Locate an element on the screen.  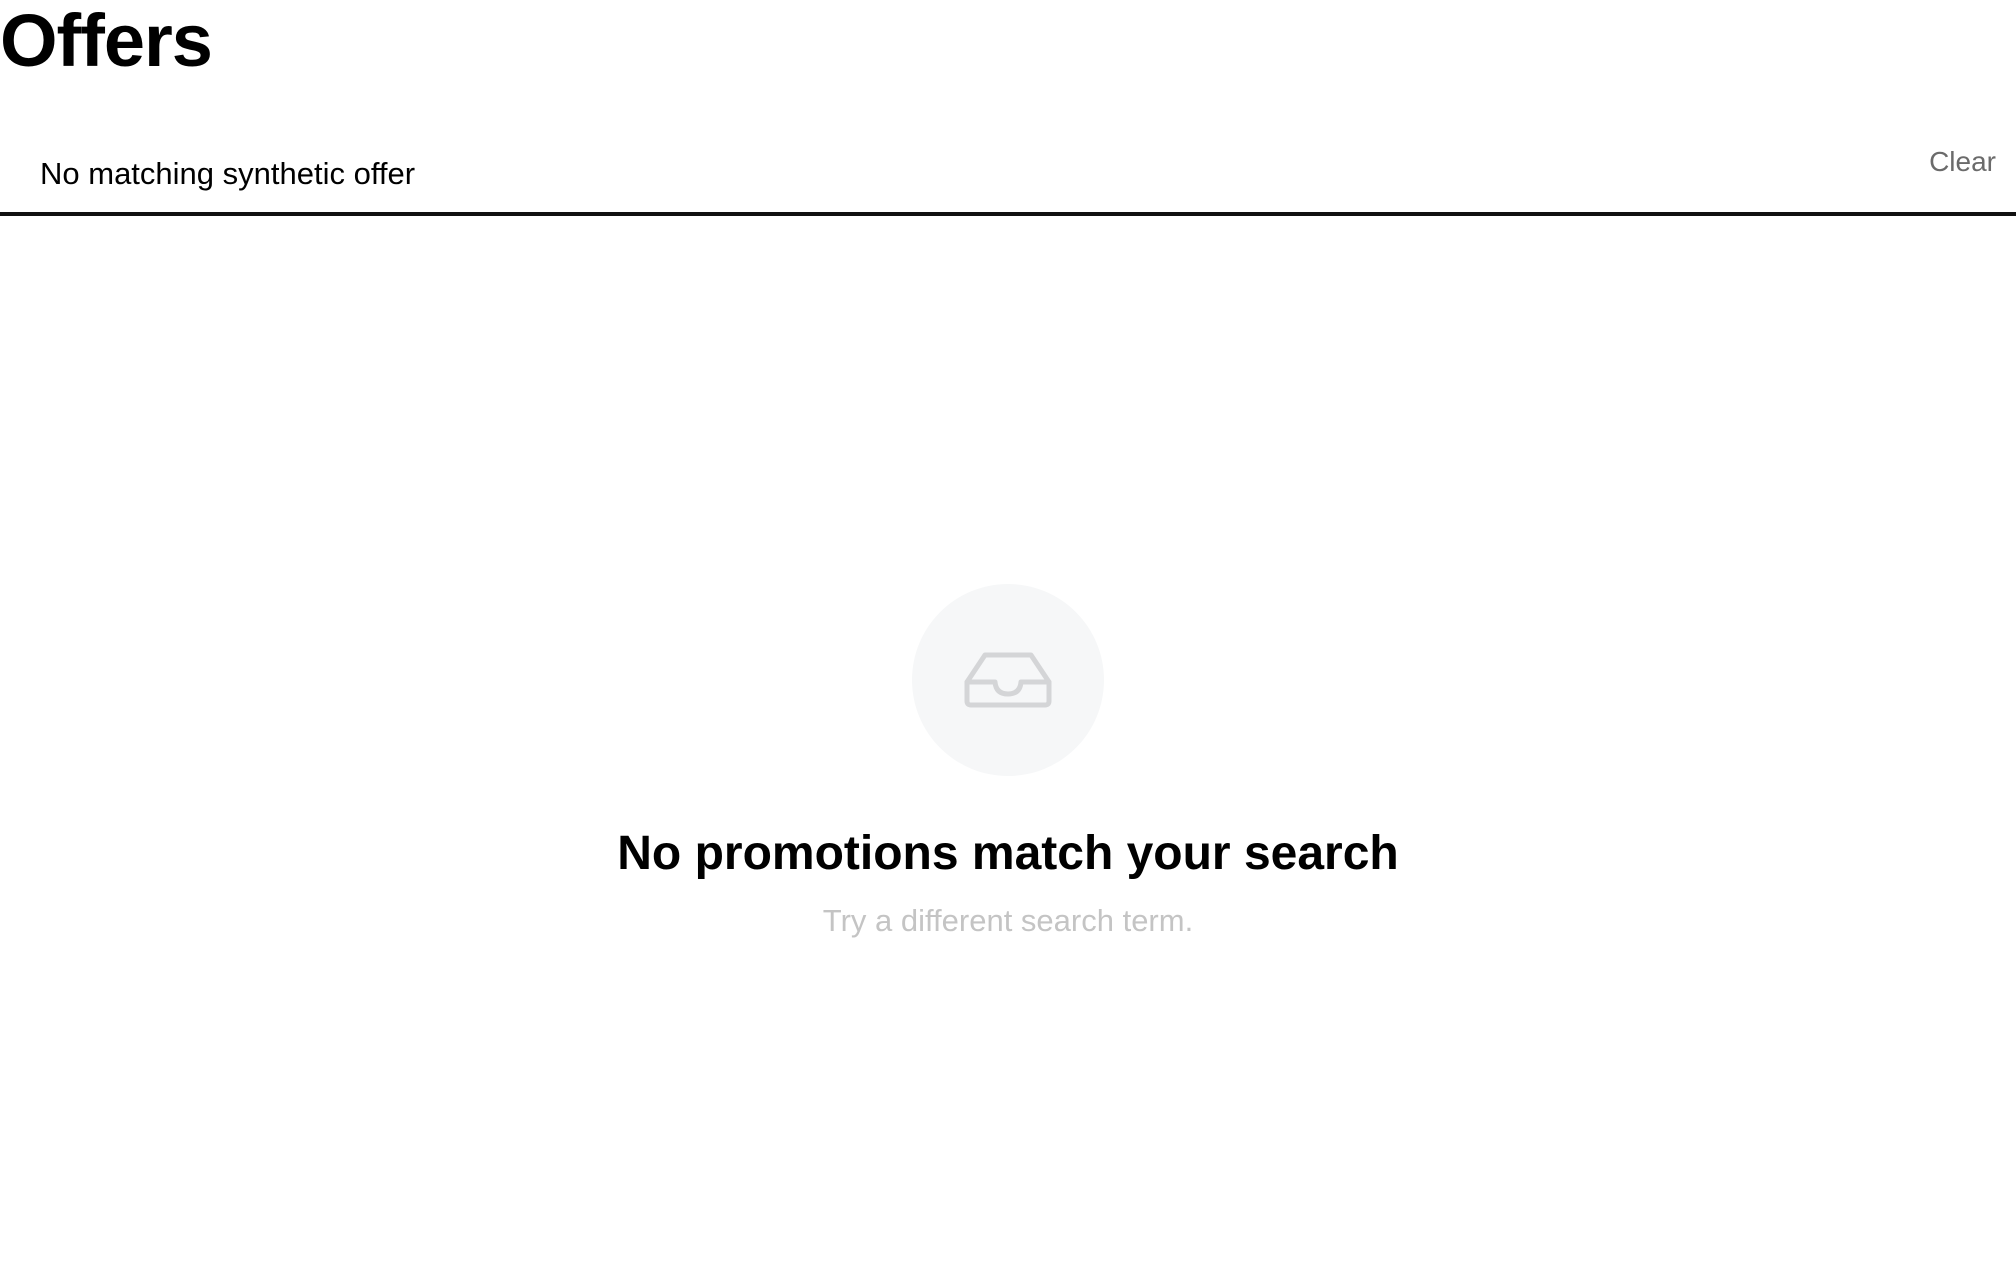
page-title: Offers is located at coordinates (106, 41).